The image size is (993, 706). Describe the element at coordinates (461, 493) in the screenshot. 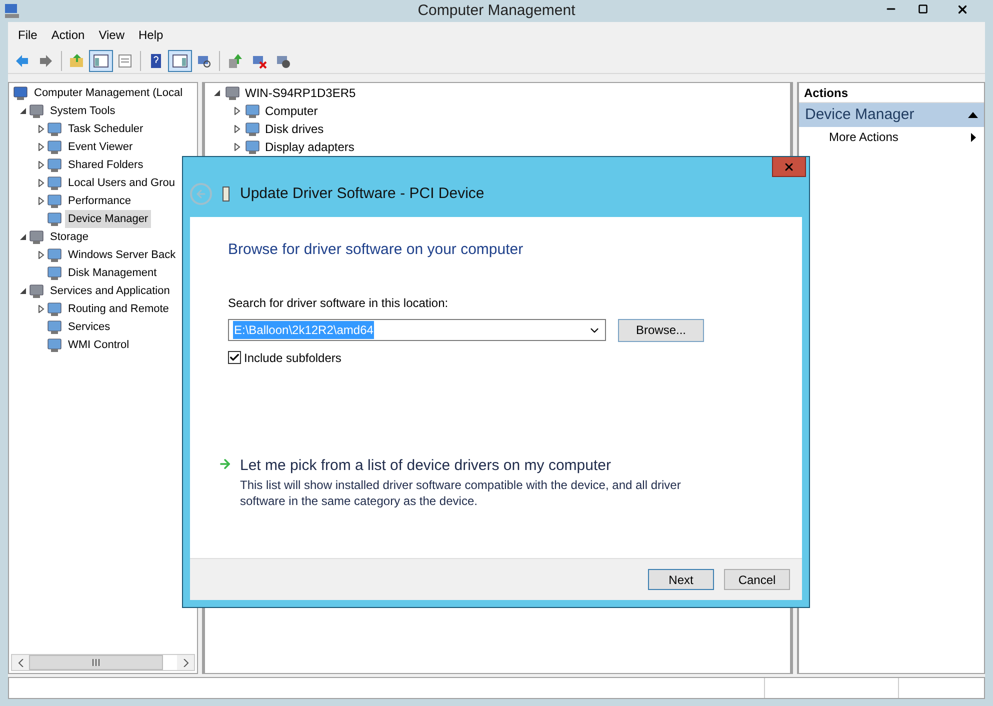

I see `link-description: This list will show installed driver software compatible with the device, and all driver software in the same category as the device.` at that location.